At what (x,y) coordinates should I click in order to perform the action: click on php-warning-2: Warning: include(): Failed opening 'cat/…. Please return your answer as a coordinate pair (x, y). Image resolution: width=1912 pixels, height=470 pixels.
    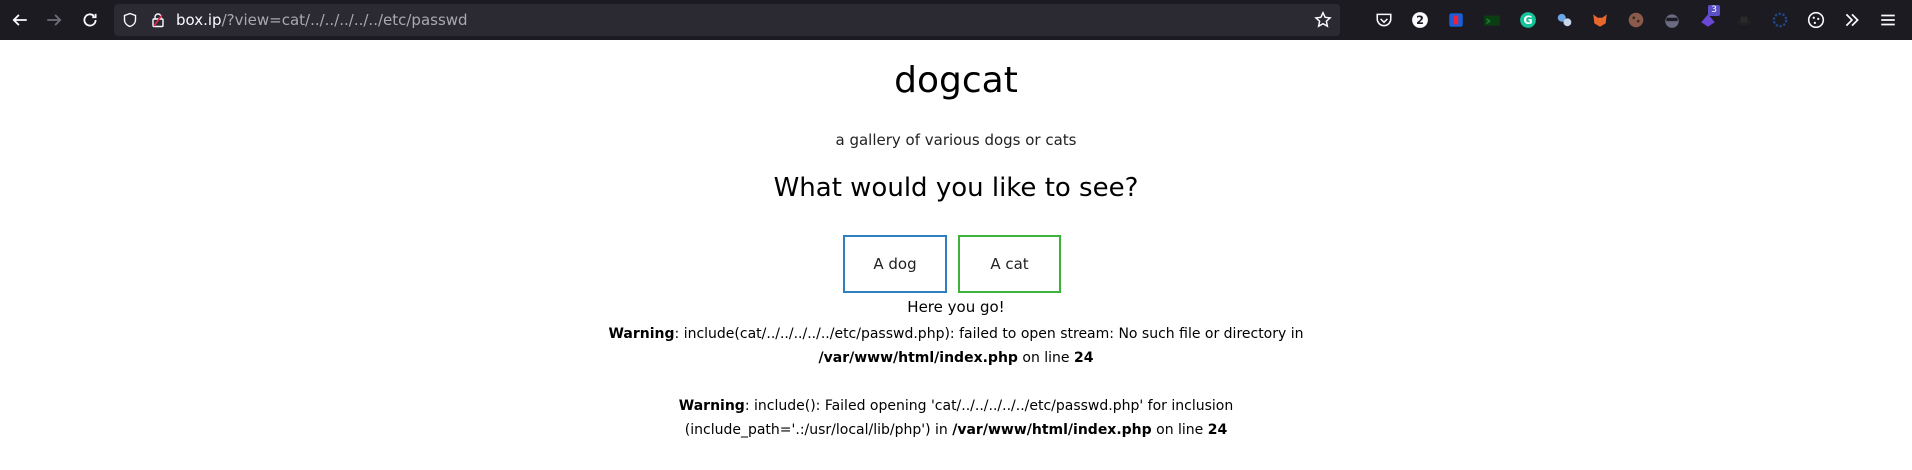
    Looking at the image, I should click on (956, 418).